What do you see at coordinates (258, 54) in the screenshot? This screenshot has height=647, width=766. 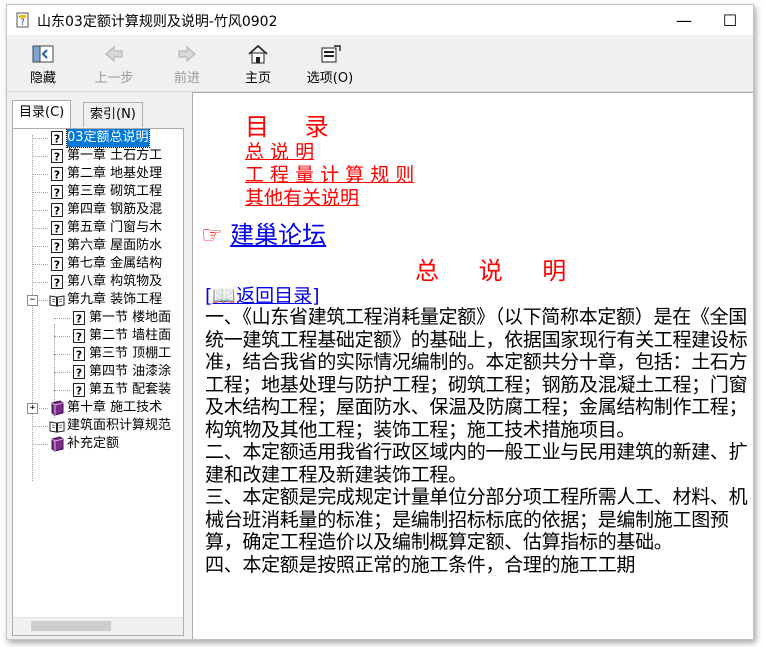 I see `home-icon` at bounding box center [258, 54].